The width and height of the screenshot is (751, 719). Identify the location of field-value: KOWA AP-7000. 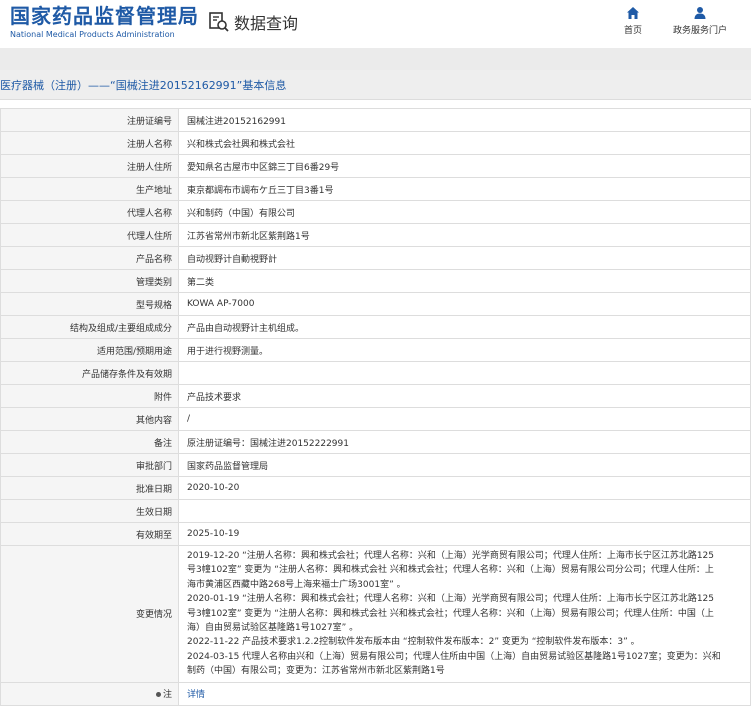
(464, 304).